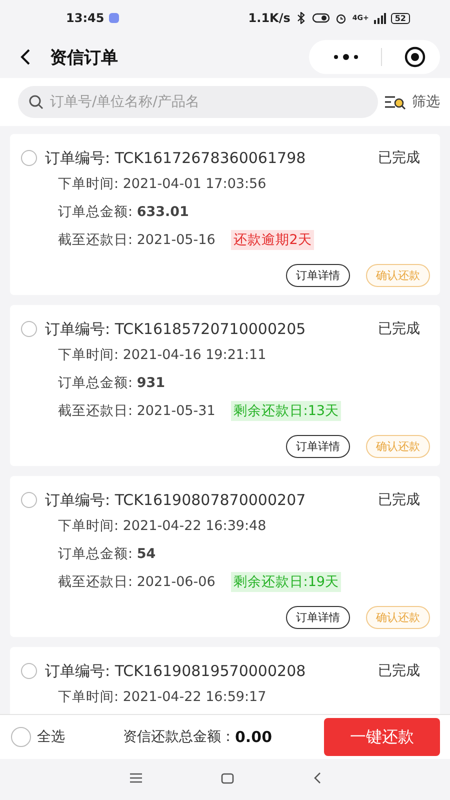 The width and height of the screenshot is (450, 800). Describe the element at coordinates (136, 778) in the screenshot. I see `menu-icon` at that location.